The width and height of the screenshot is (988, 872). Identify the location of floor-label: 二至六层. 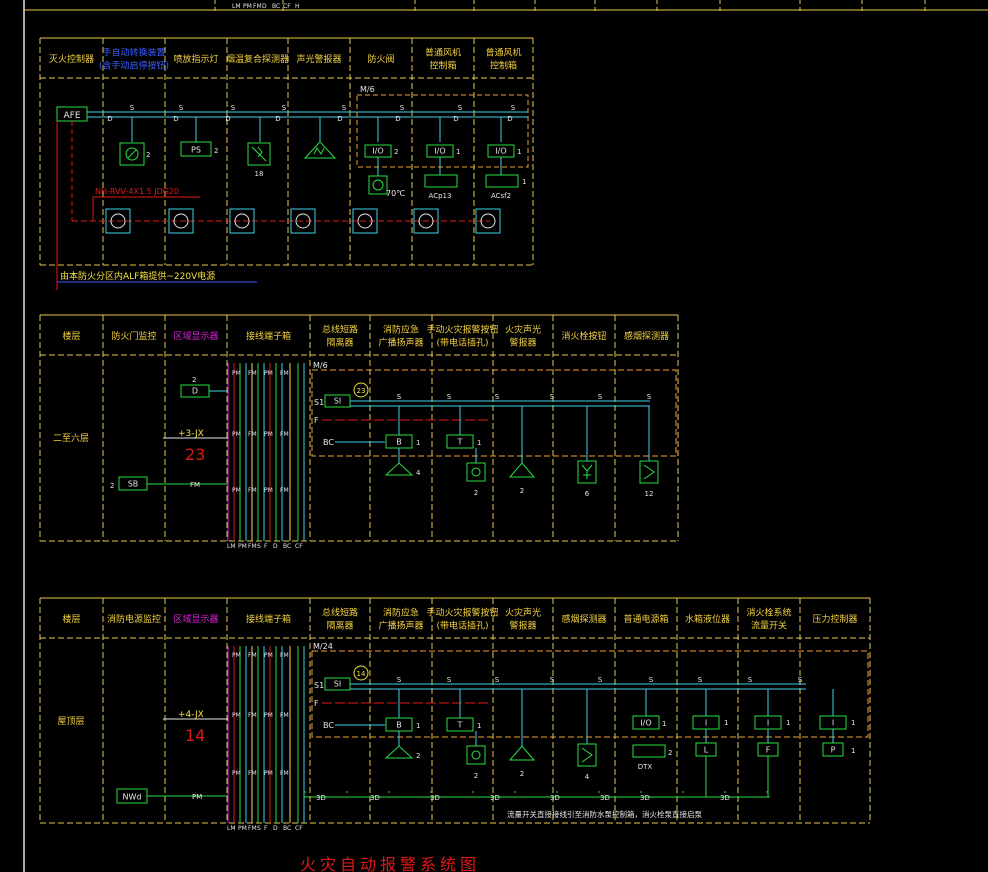
(71, 438).